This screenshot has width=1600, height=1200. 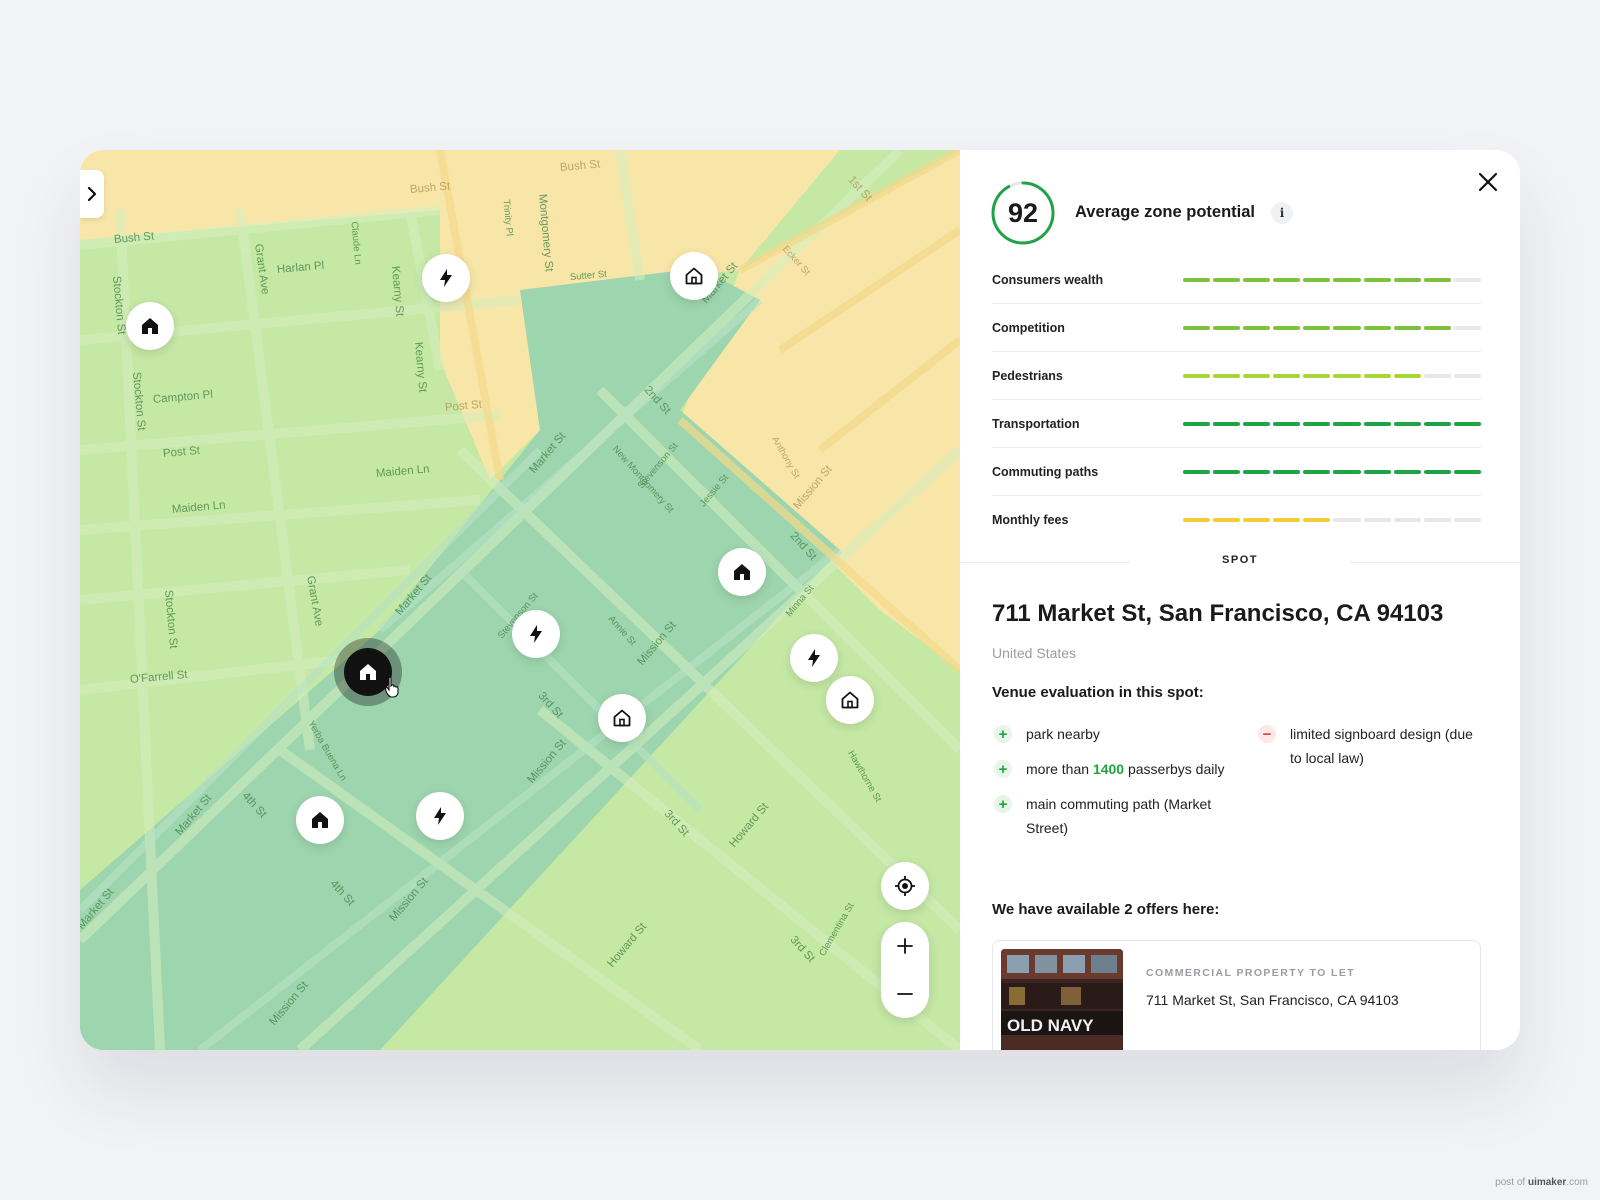 I want to click on storefront-image: OLD NAVY, so click(x=1062, y=999).